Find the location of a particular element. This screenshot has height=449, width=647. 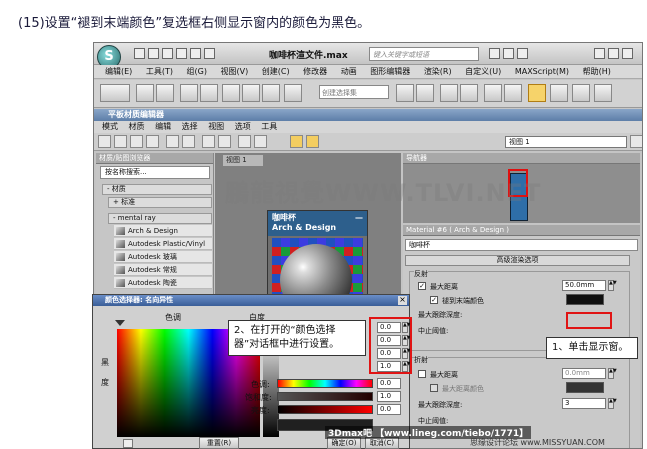

redo-icon is located at coordinates (195, 53).